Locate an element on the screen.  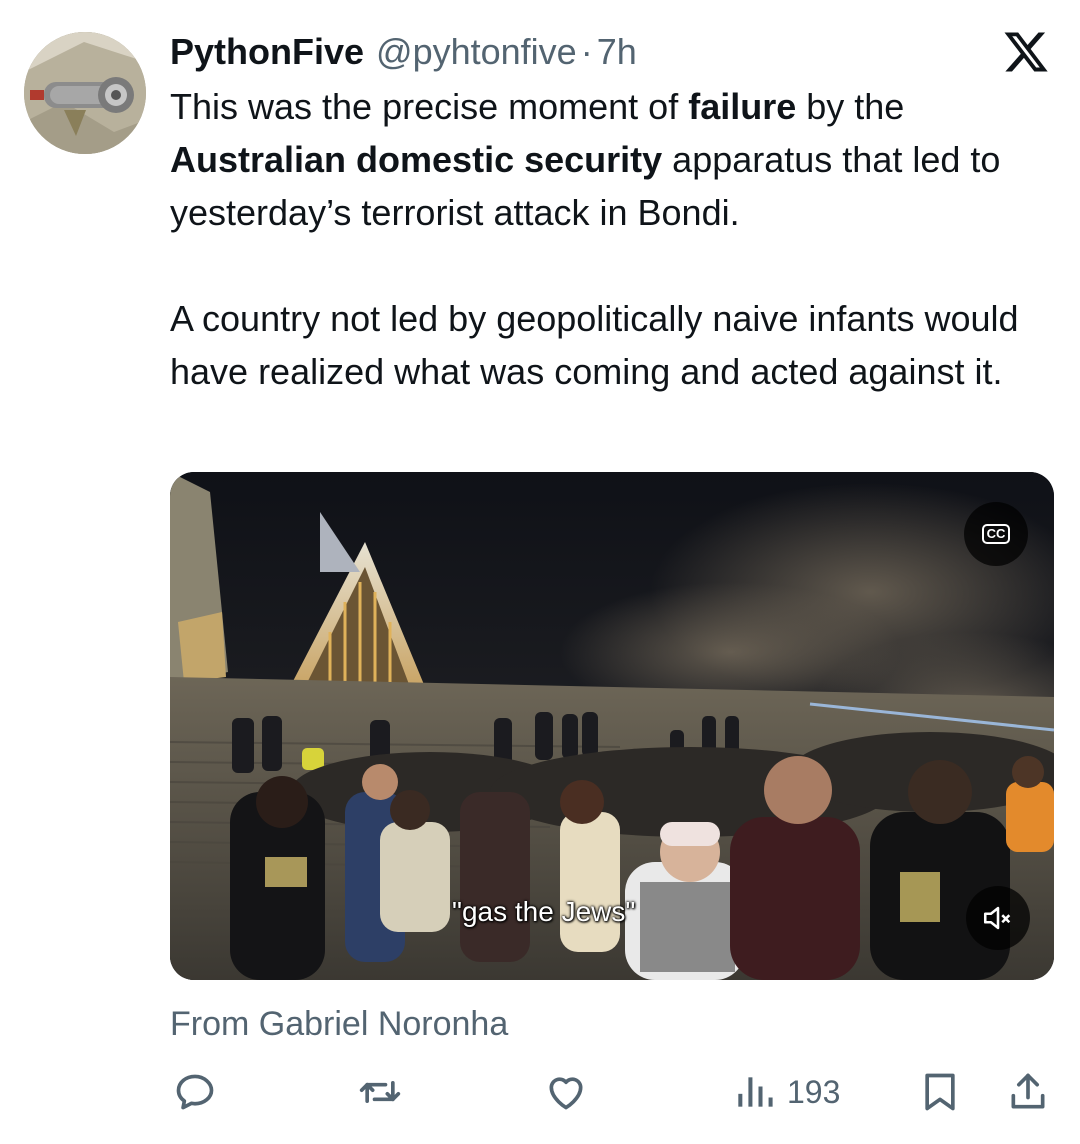
bookmark-button is located at coordinates (940, 1092).